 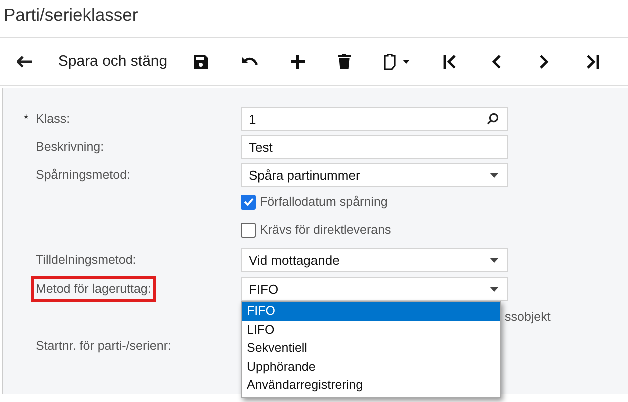 What do you see at coordinates (93, 289) in the screenshot?
I see `field-label: Metod för lageruttag:` at bounding box center [93, 289].